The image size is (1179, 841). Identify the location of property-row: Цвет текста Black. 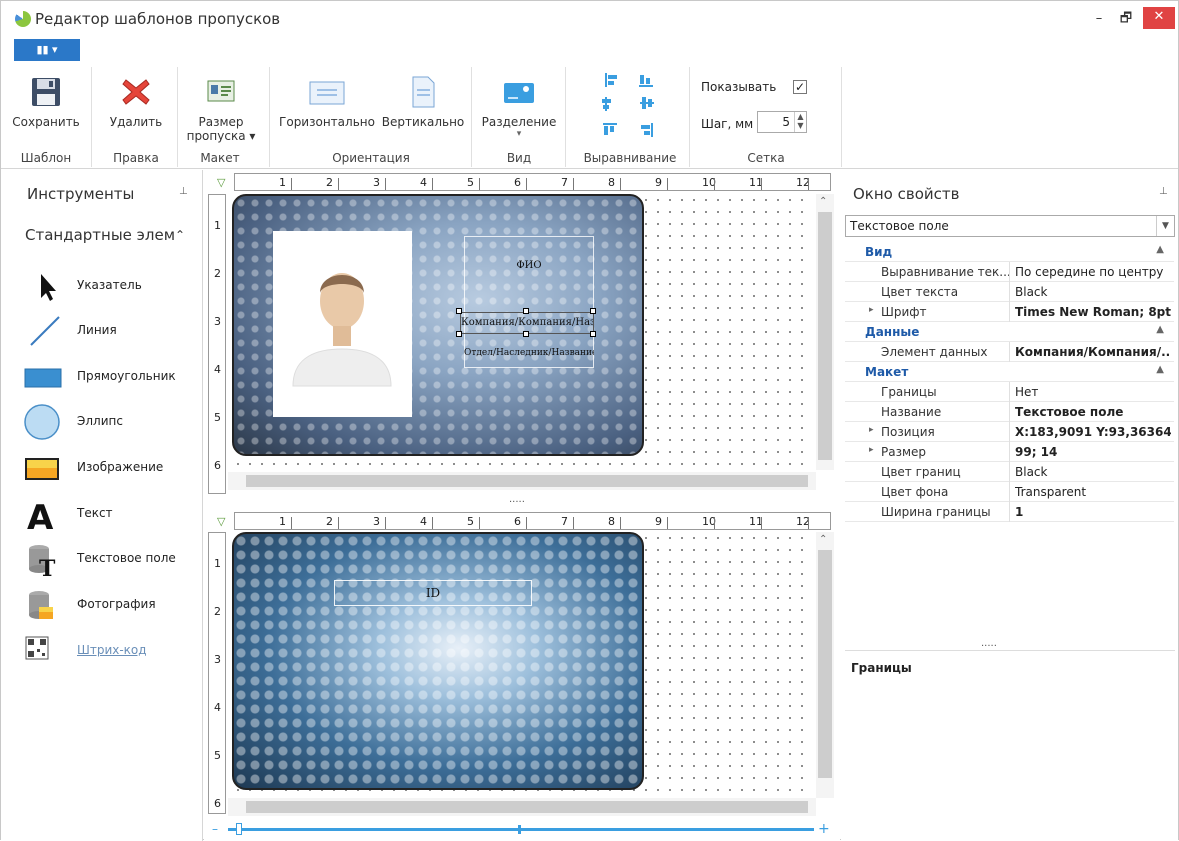
(1009, 292).